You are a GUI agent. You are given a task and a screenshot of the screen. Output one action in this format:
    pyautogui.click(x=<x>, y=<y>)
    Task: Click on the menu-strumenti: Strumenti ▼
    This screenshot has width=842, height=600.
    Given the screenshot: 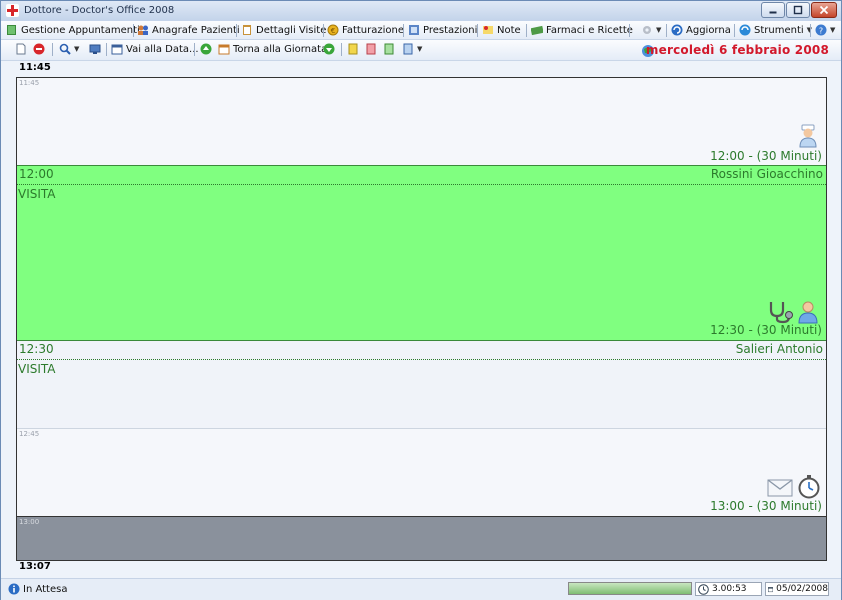 What is the action you would take?
    pyautogui.click(x=775, y=30)
    